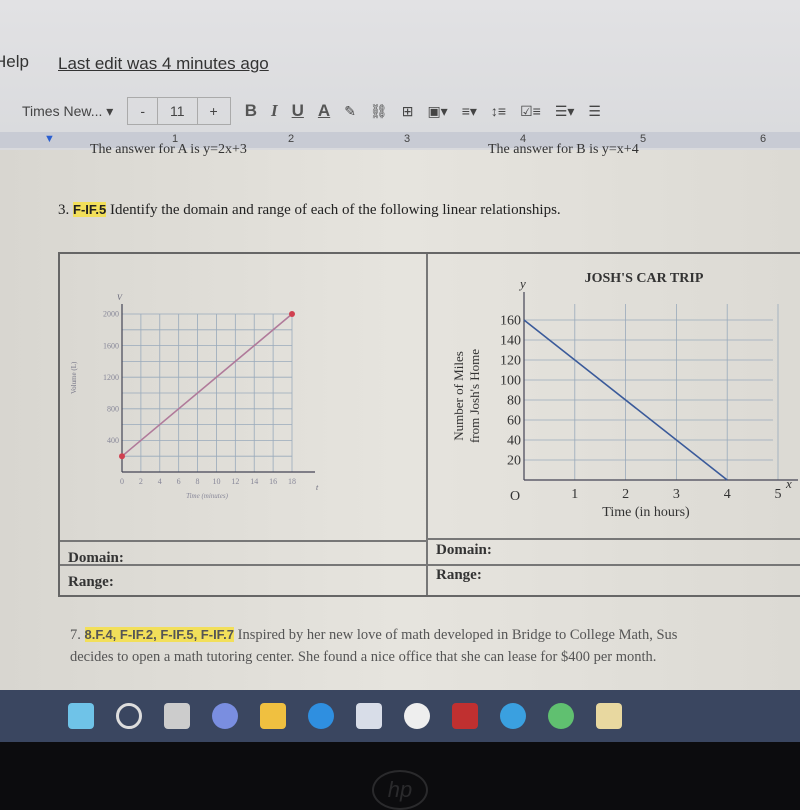 This screenshot has width=800, height=810. I want to click on x-axis-letter: t, so click(317, 487).